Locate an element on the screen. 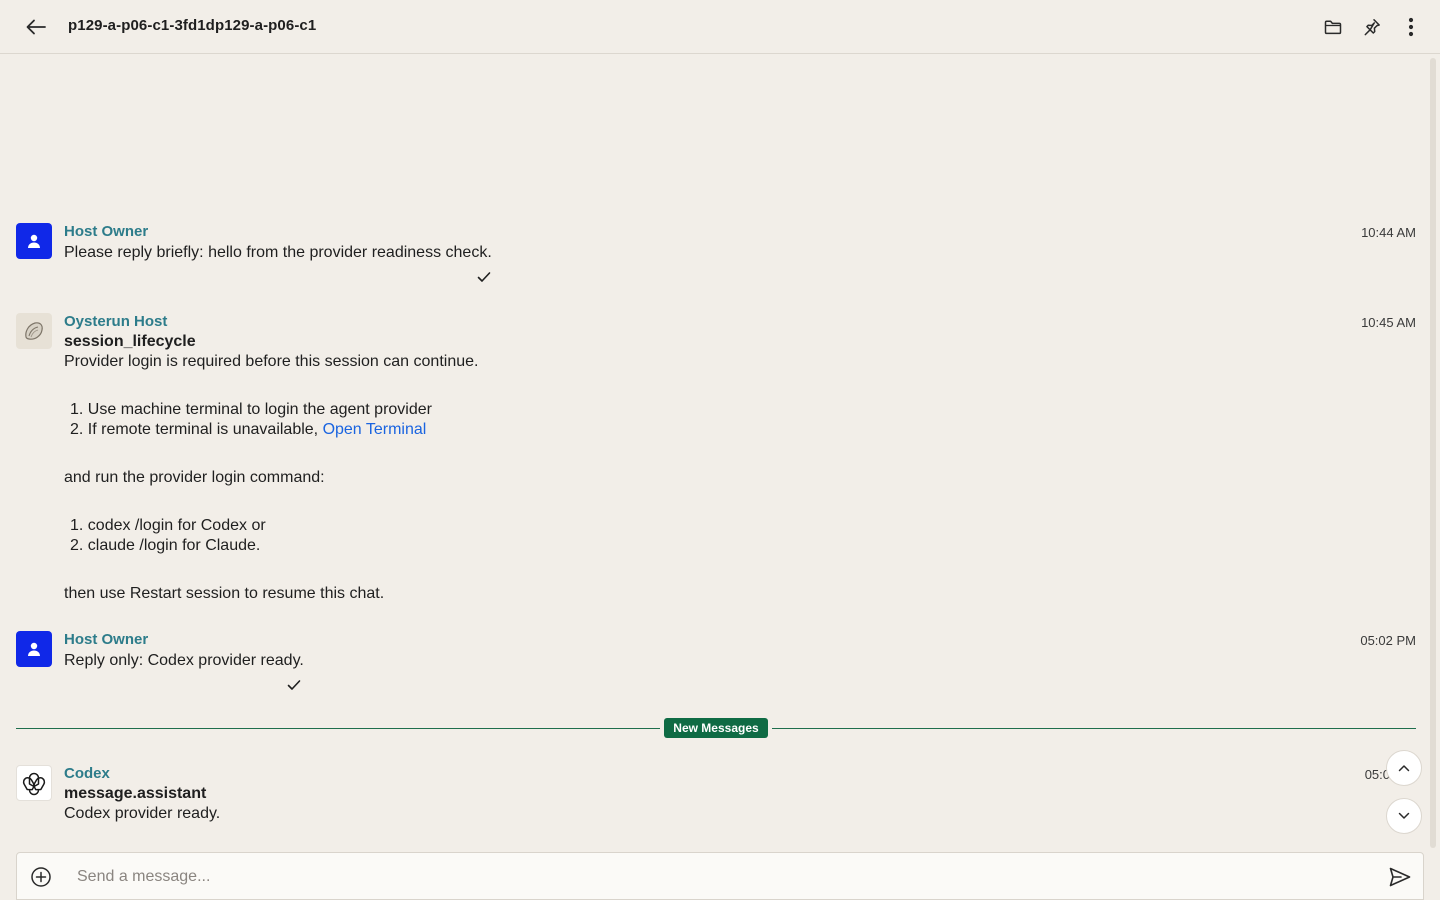  message-time: 05:02 PM is located at coordinates (1388, 640).